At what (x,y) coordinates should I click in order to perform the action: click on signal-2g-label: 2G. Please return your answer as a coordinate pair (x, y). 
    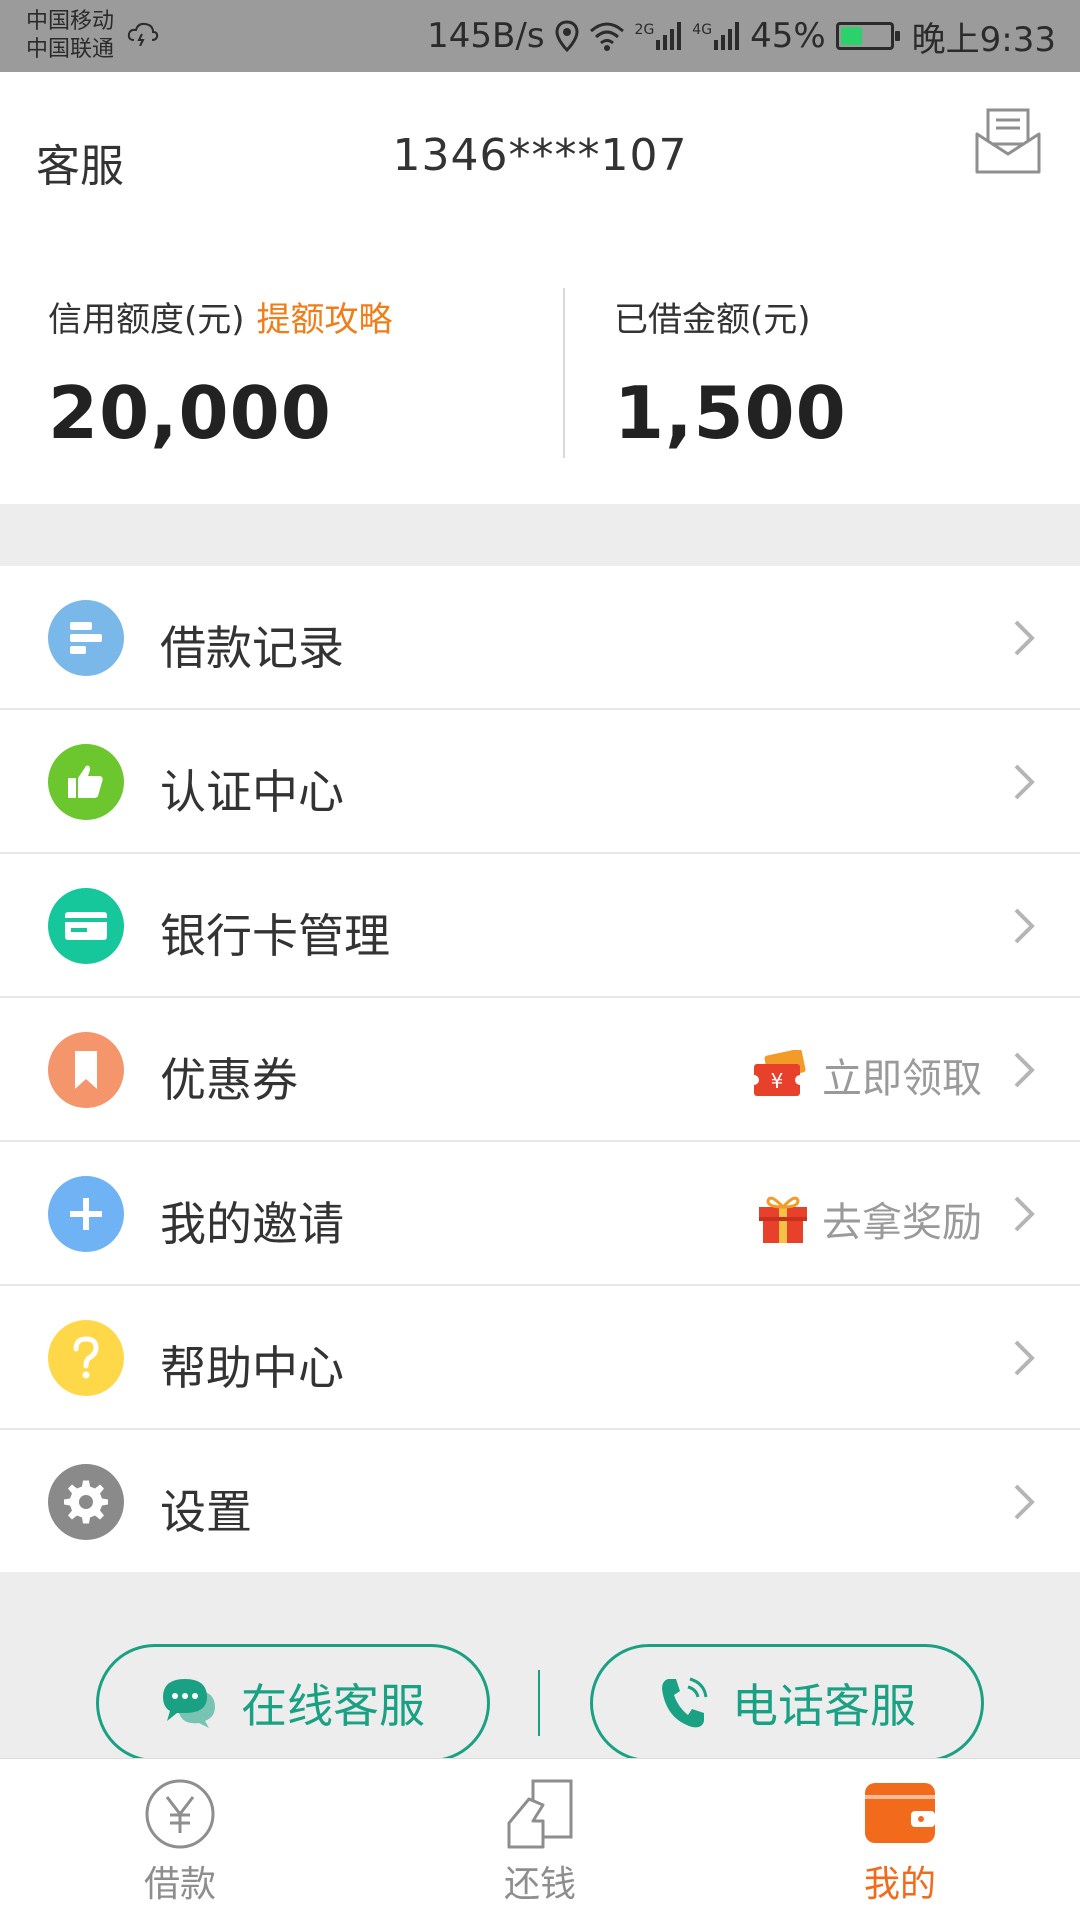
    Looking at the image, I should click on (644, 30).